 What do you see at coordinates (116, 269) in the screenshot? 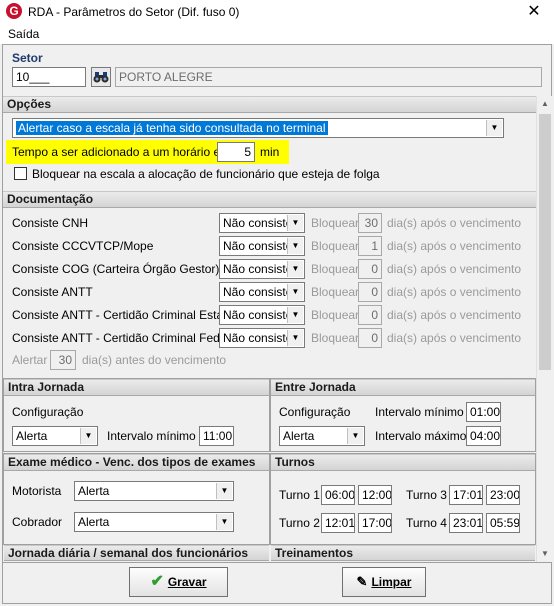
I see `doc-row-label: Consiste COG (Carteira Órgão Gestor)` at bounding box center [116, 269].